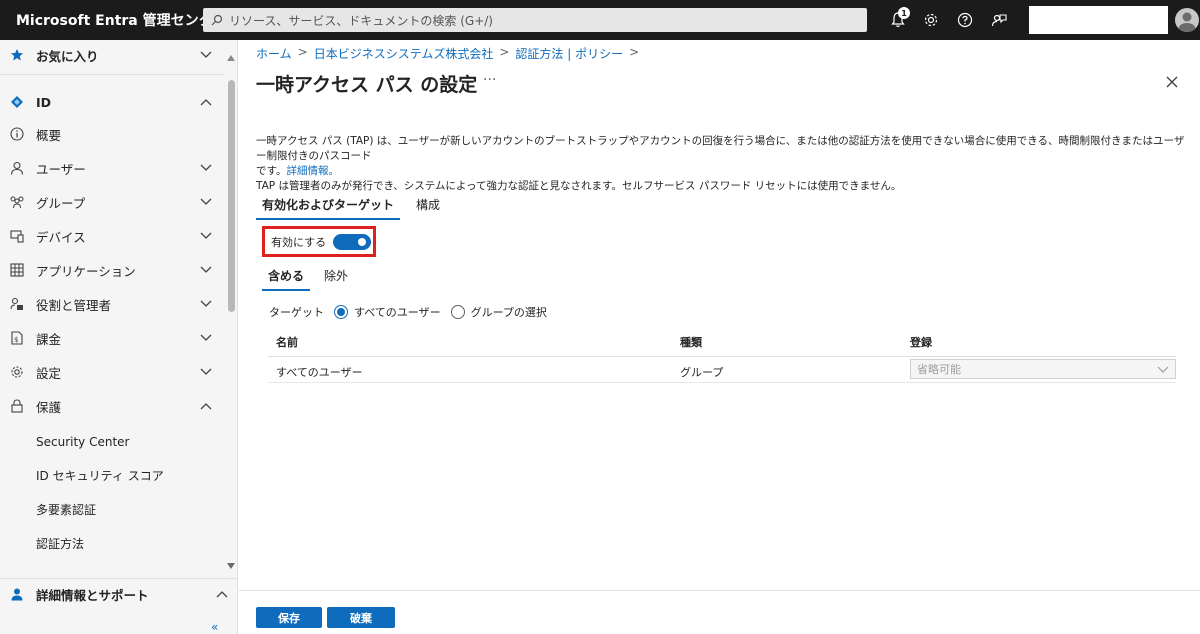  Describe the element at coordinates (274, 53) in the screenshot. I see `breadcrumb-home: ホーム` at that location.